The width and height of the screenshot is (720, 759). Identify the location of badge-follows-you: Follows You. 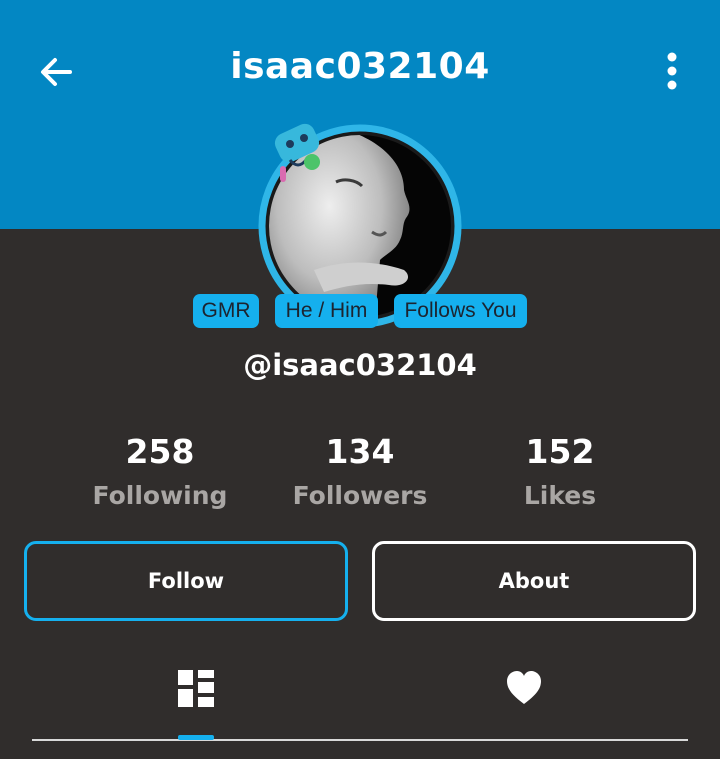
(460, 311).